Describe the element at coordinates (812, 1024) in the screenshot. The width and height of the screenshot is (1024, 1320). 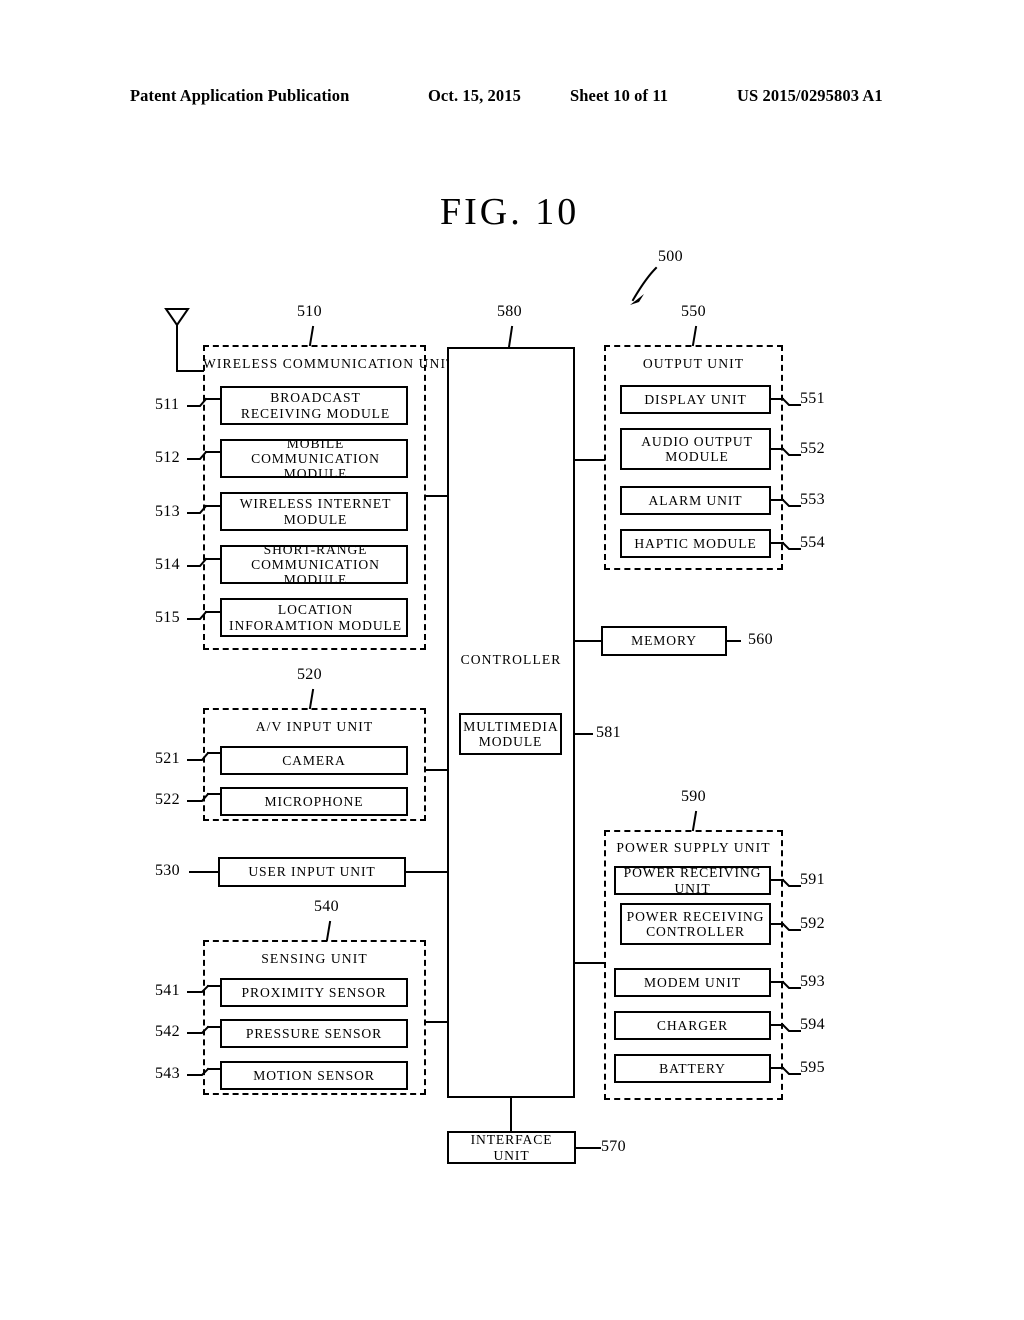
I see `ref-594: 594` at that location.